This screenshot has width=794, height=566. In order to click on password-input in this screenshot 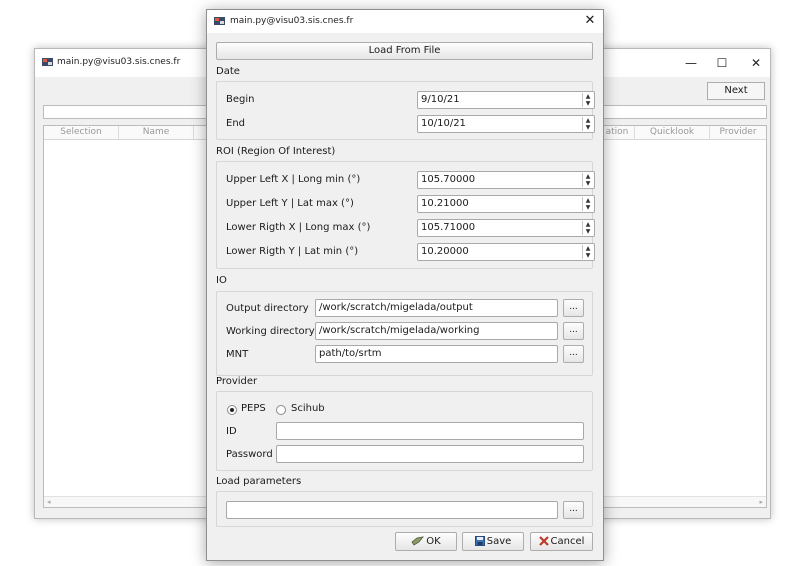, I will do `click(430, 454)`.